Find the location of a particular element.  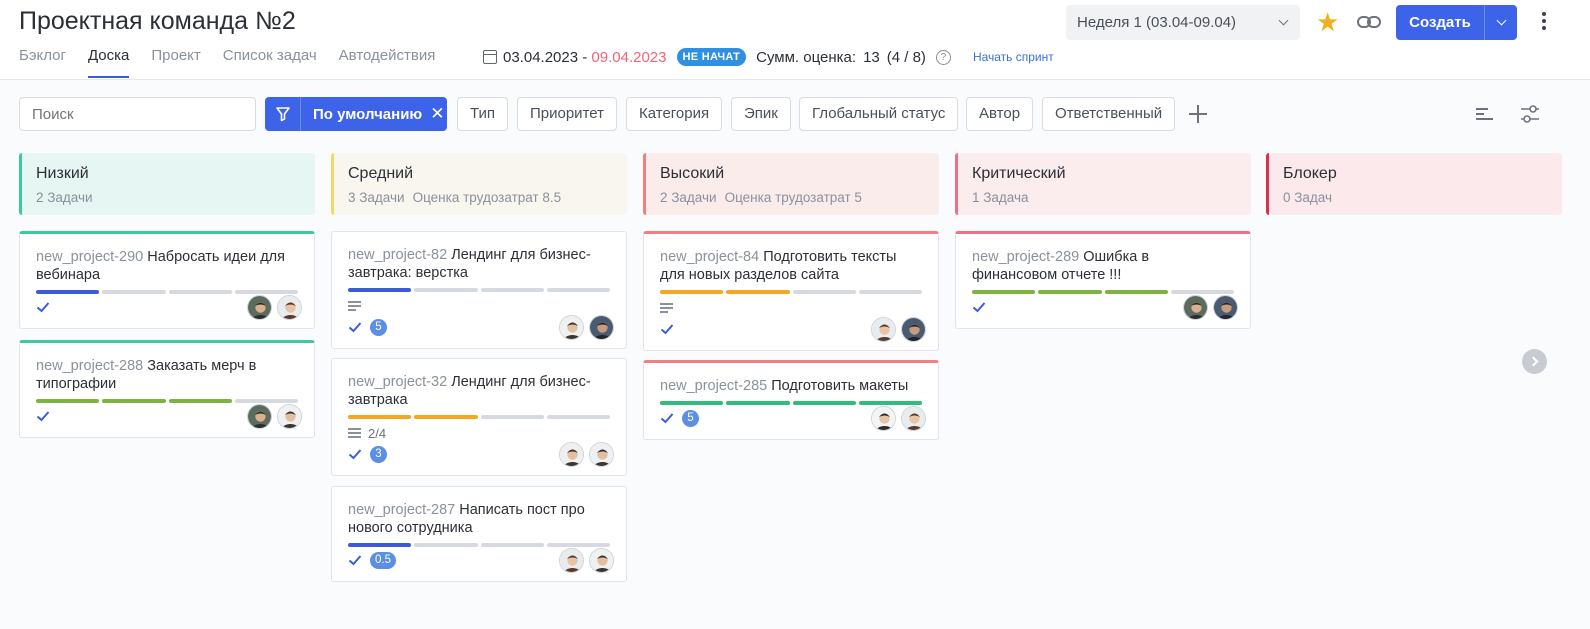

filter-chip-category: Категория is located at coordinates (674, 114).